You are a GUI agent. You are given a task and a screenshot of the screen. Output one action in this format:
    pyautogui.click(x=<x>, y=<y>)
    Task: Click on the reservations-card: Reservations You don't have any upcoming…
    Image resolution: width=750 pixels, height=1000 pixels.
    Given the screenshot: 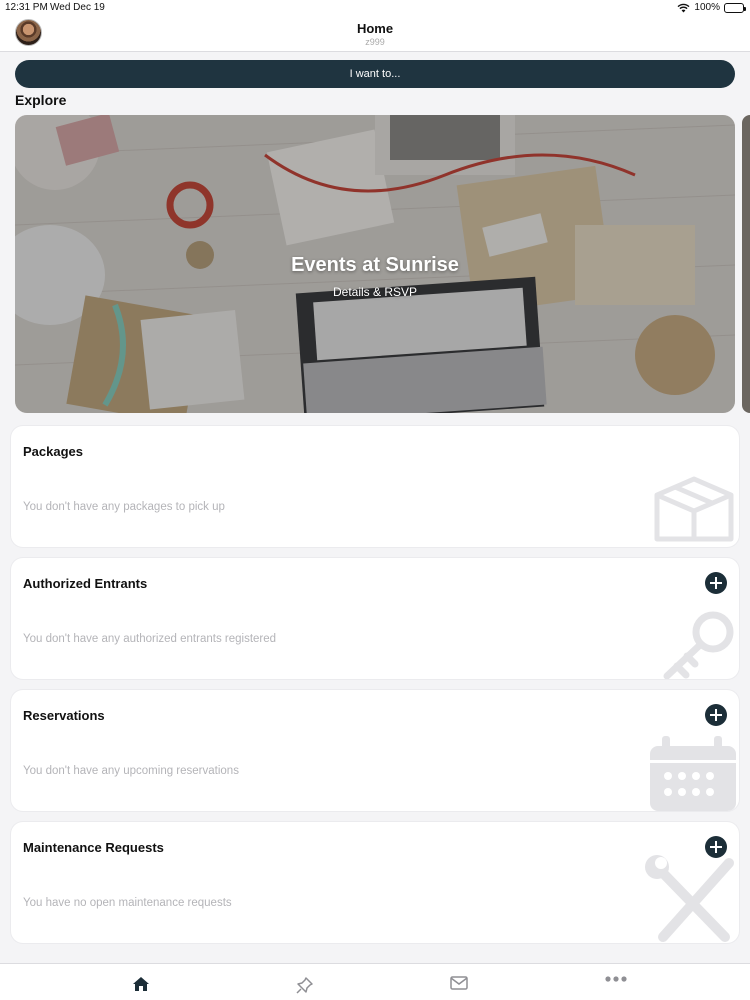 What is the action you would take?
    pyautogui.click(x=375, y=750)
    